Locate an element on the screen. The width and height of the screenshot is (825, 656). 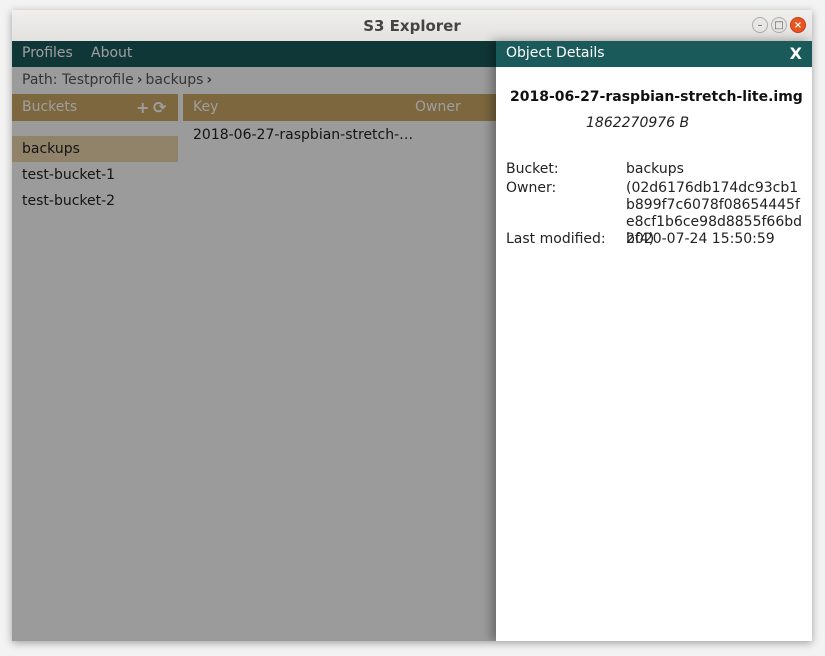
window-title: S3 Explorer is located at coordinates (412, 26).